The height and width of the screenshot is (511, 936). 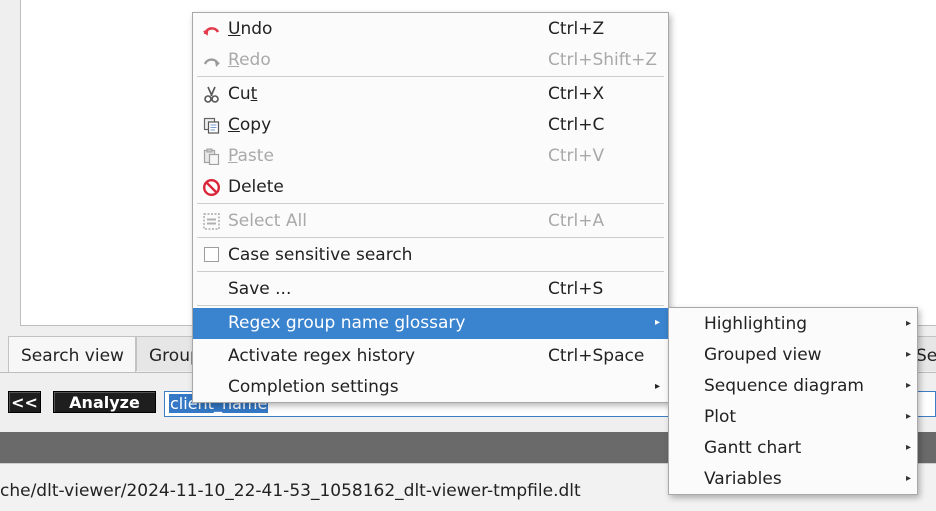 What do you see at coordinates (24, 402) in the screenshot?
I see `back-button: <<` at bounding box center [24, 402].